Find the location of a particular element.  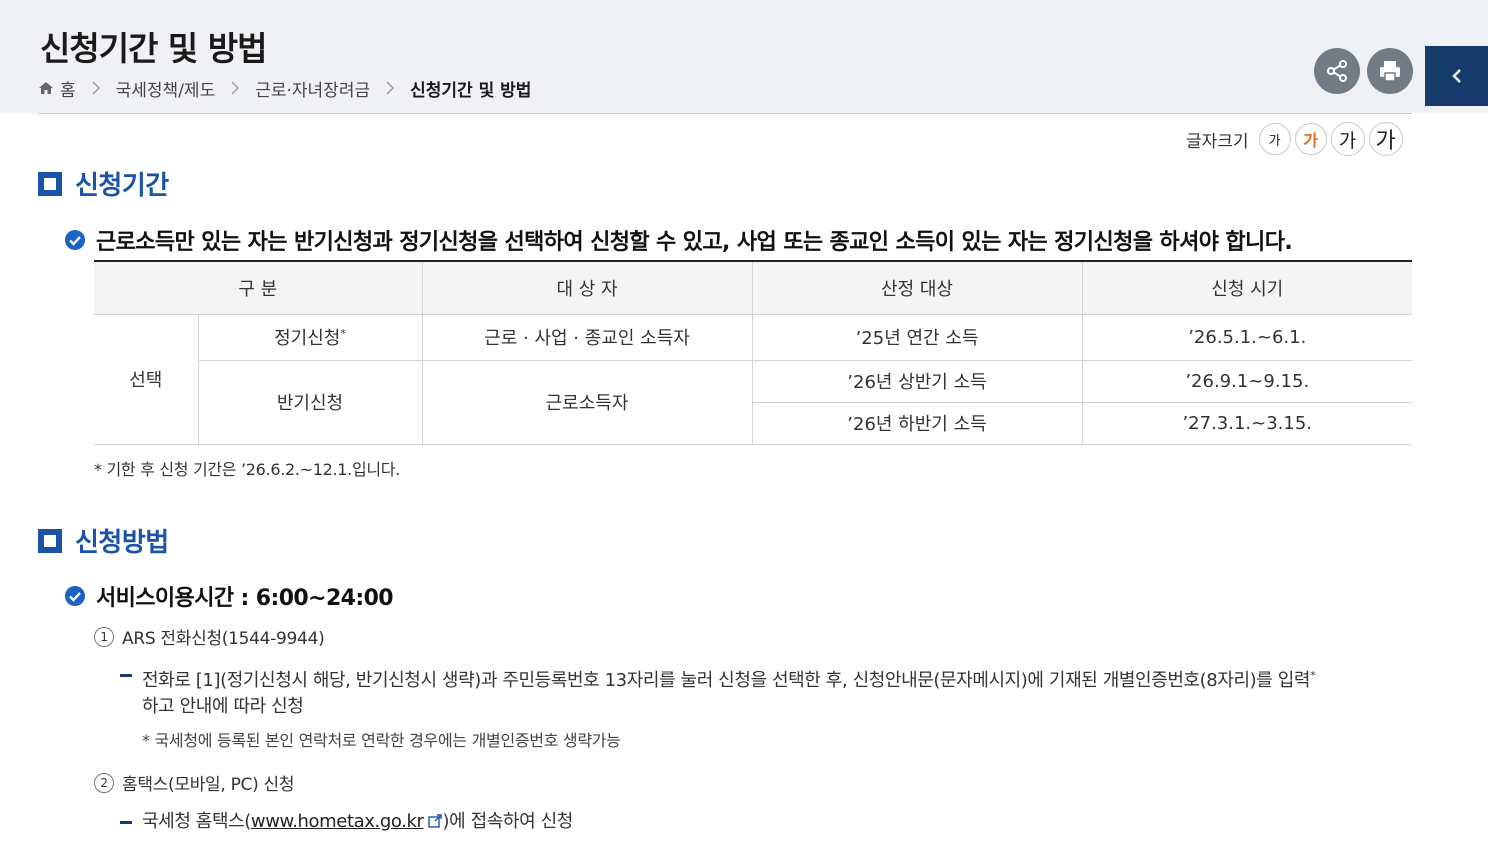

table-cell-group: 선택 is located at coordinates (146, 379).